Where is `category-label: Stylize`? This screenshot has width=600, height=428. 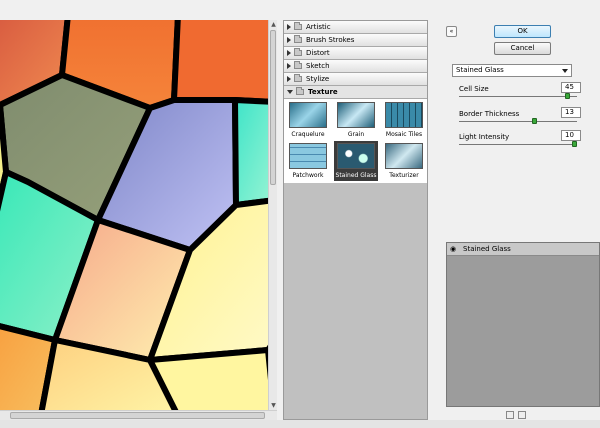 category-label: Stylize is located at coordinates (318, 79).